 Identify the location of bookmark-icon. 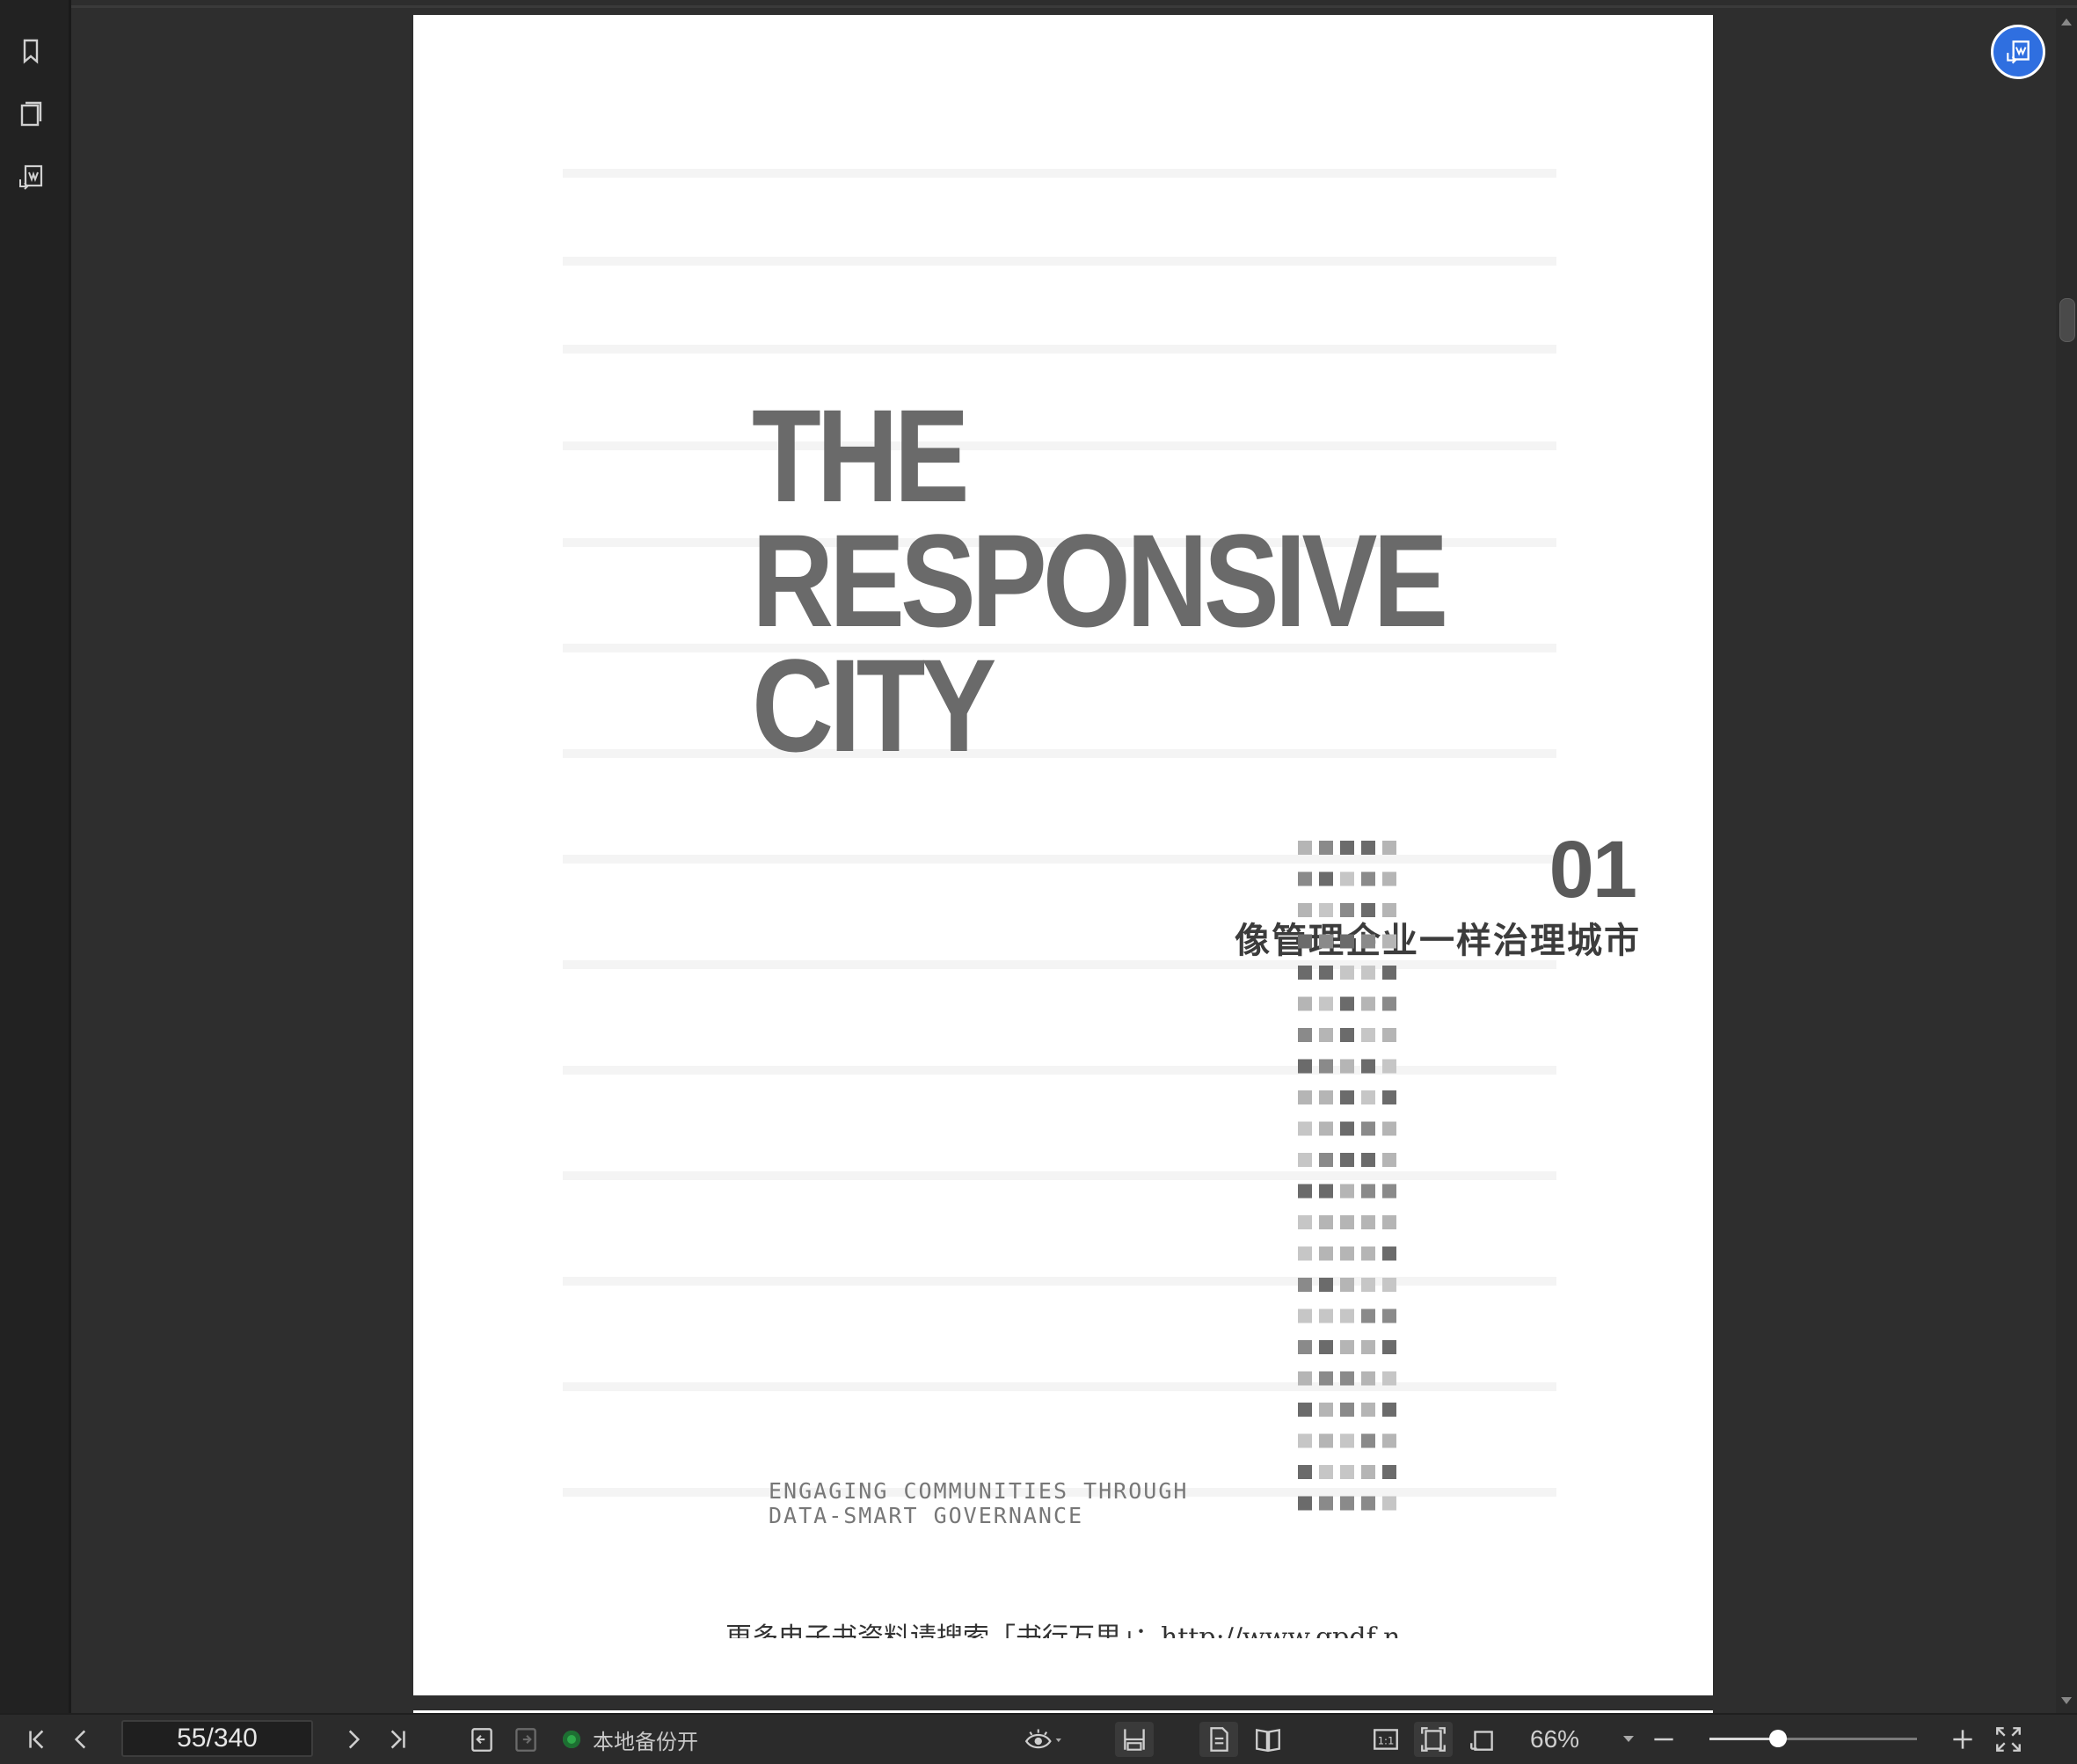
(31, 51).